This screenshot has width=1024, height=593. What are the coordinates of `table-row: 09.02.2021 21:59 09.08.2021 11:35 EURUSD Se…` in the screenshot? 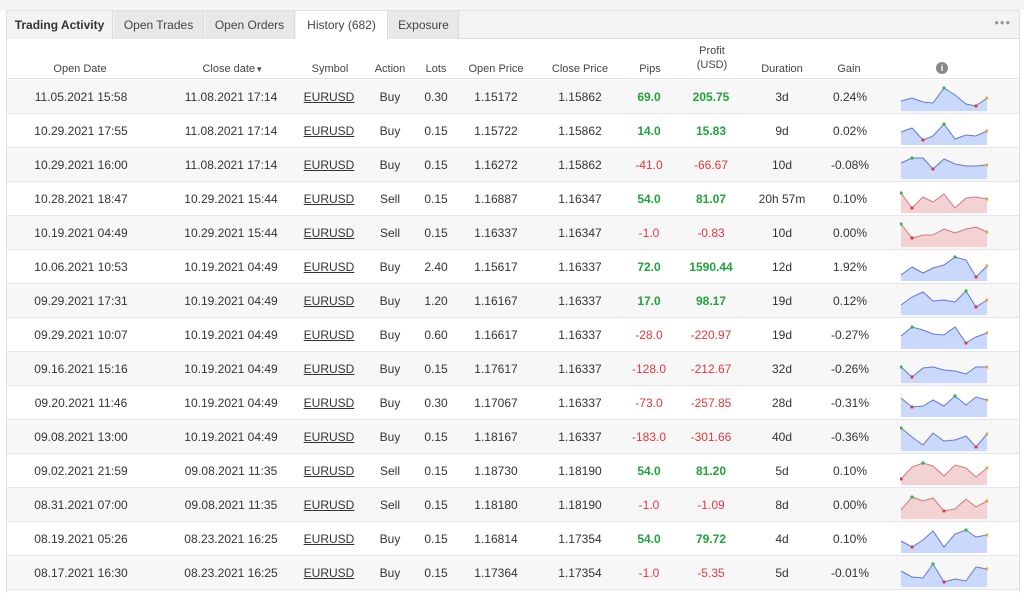 It's located at (513, 471).